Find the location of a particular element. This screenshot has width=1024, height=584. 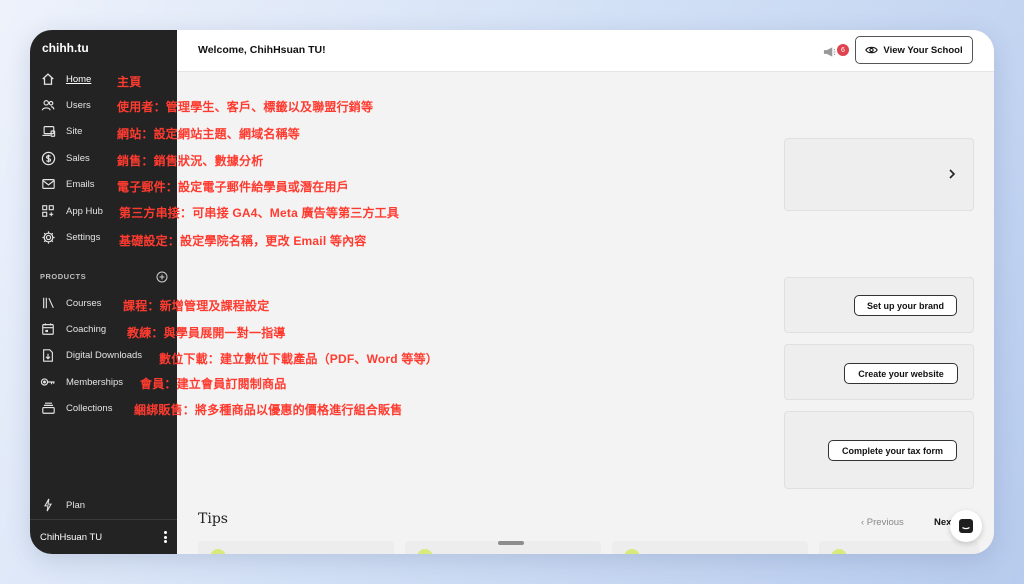

next-button: Nex is located at coordinates (942, 522).